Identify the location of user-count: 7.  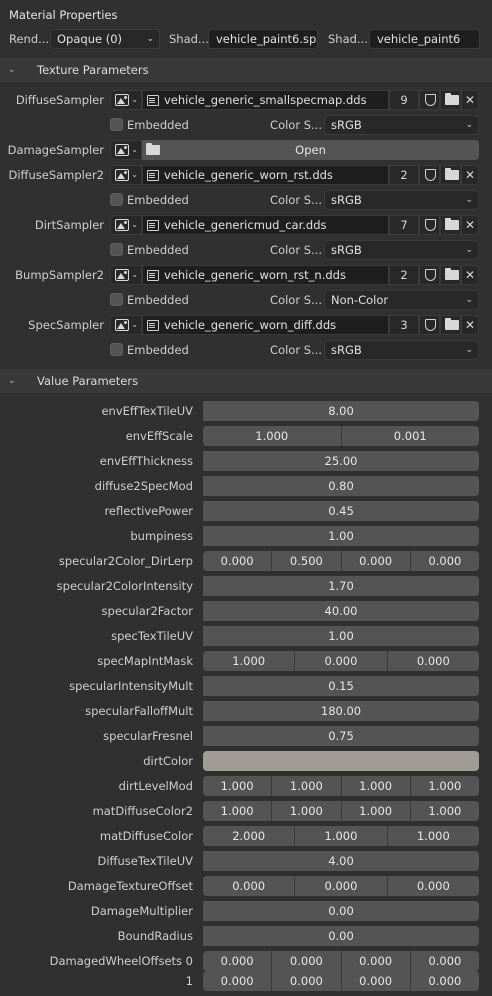
(404, 225).